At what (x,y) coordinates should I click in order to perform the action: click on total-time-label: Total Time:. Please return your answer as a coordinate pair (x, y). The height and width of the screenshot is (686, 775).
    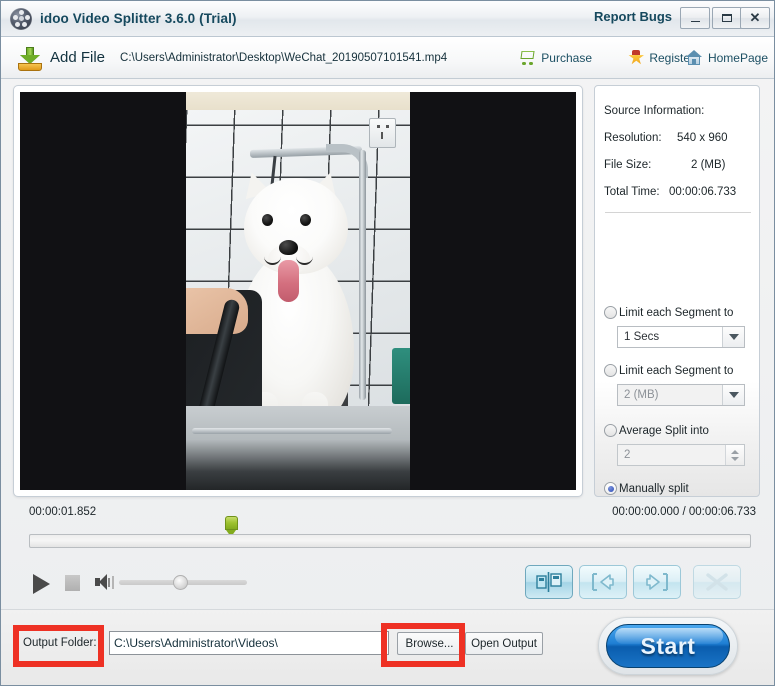
    Looking at the image, I should click on (632, 192).